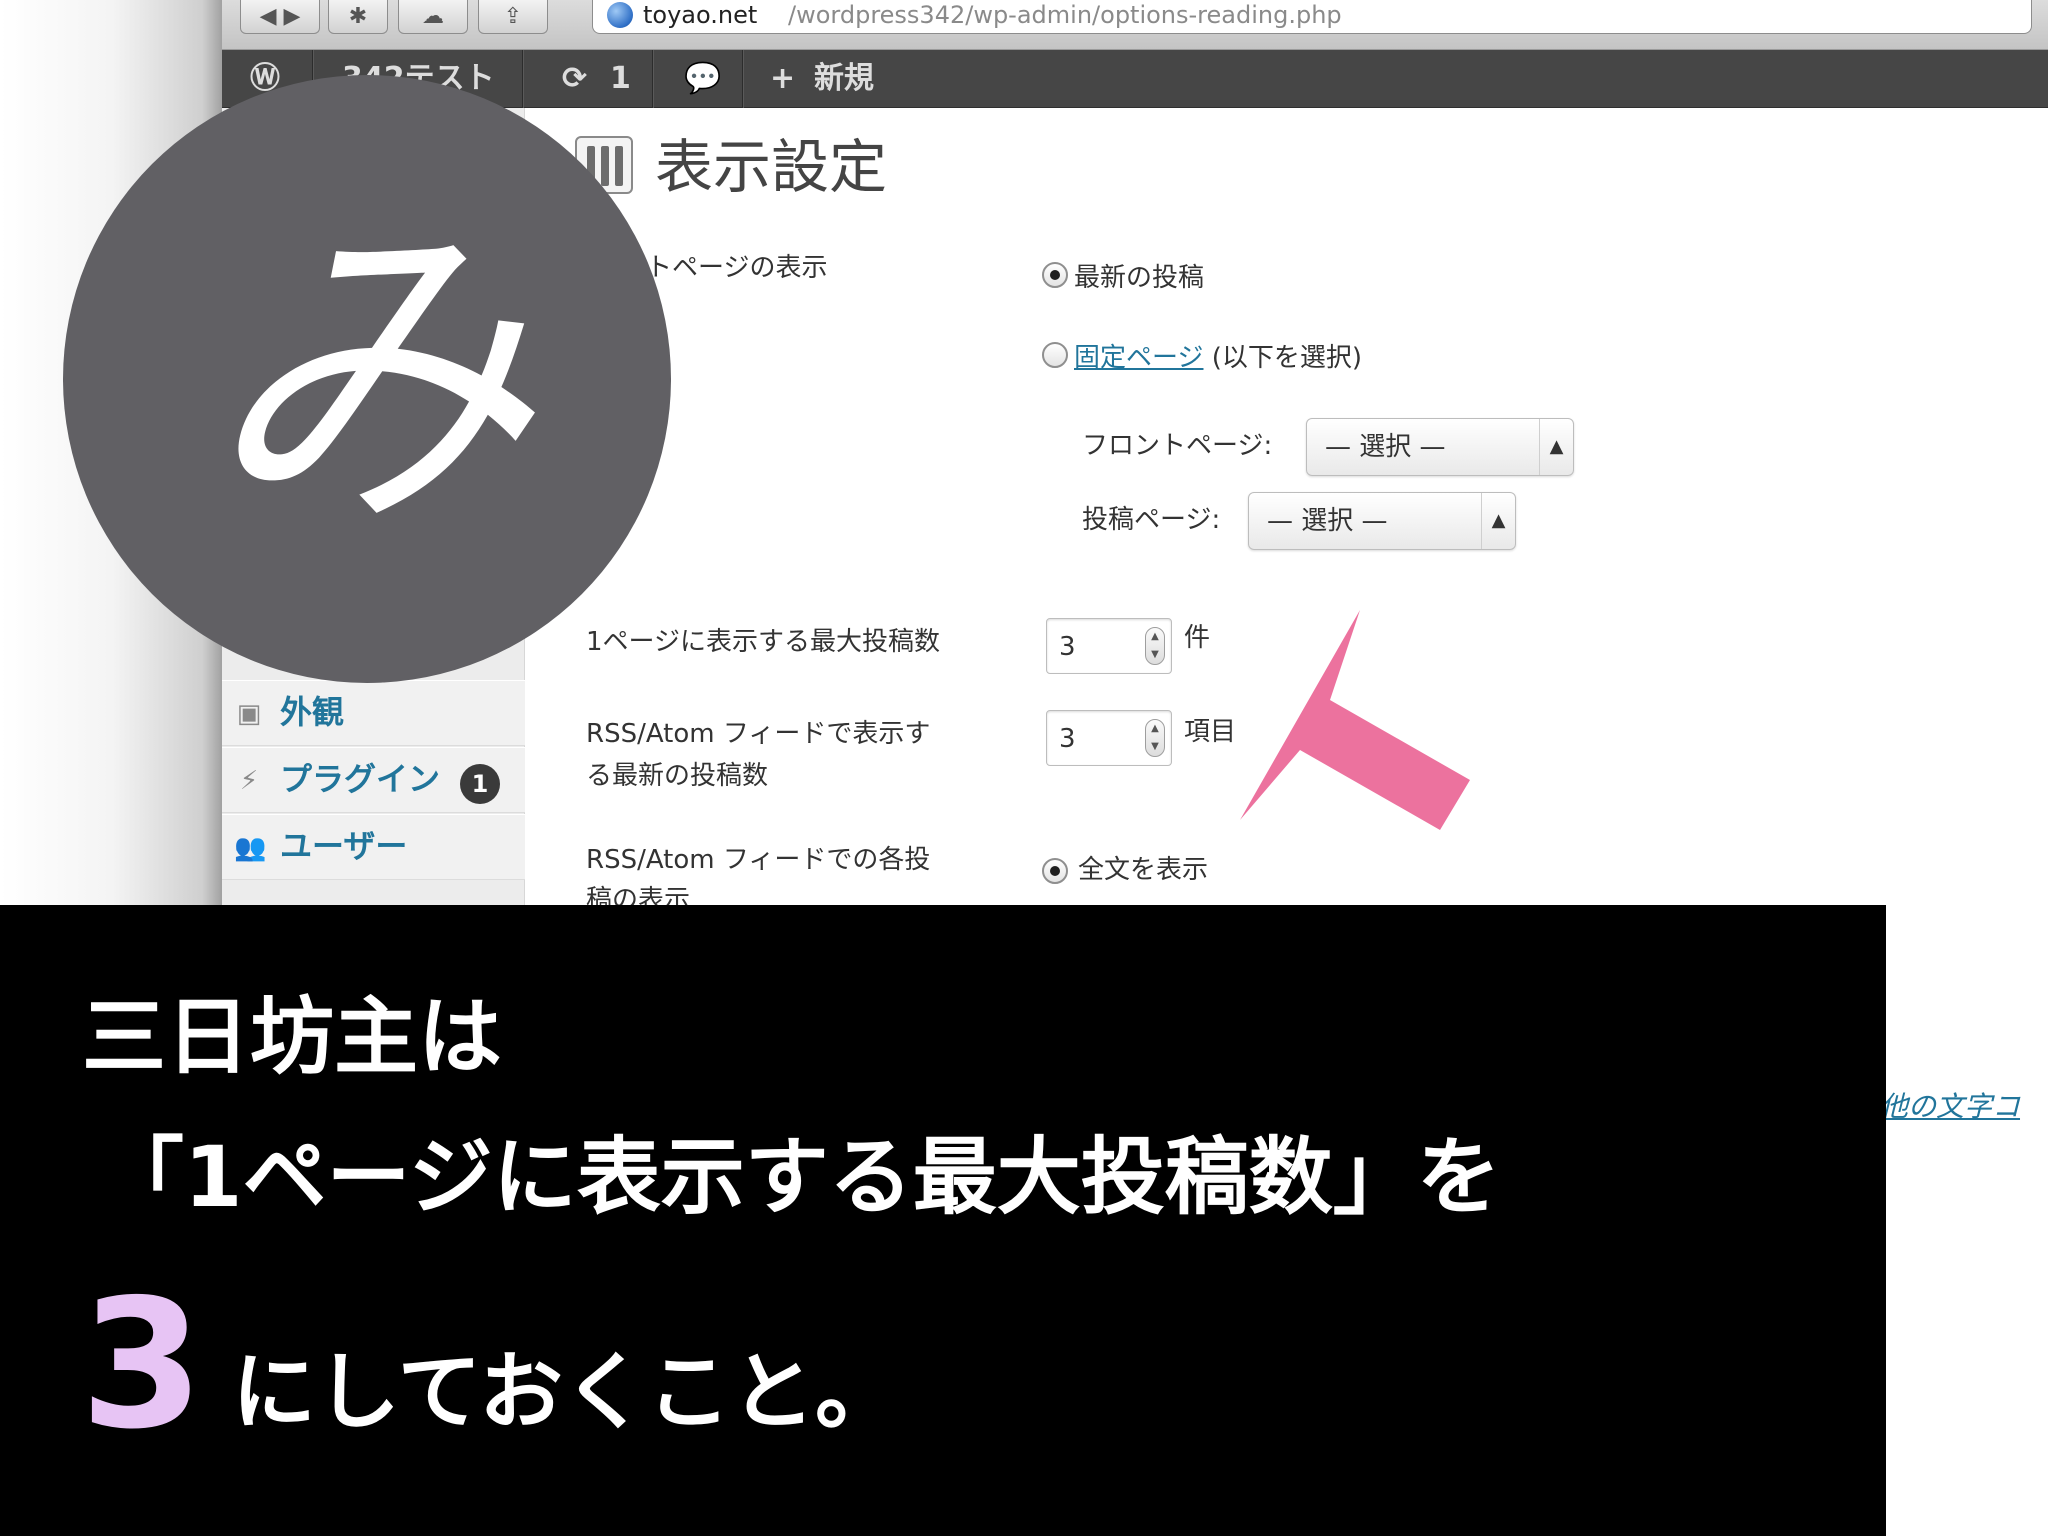 This screenshot has width=2048, height=1536. What do you see at coordinates (782, 79) in the screenshot?
I see `plus-icon: +` at bounding box center [782, 79].